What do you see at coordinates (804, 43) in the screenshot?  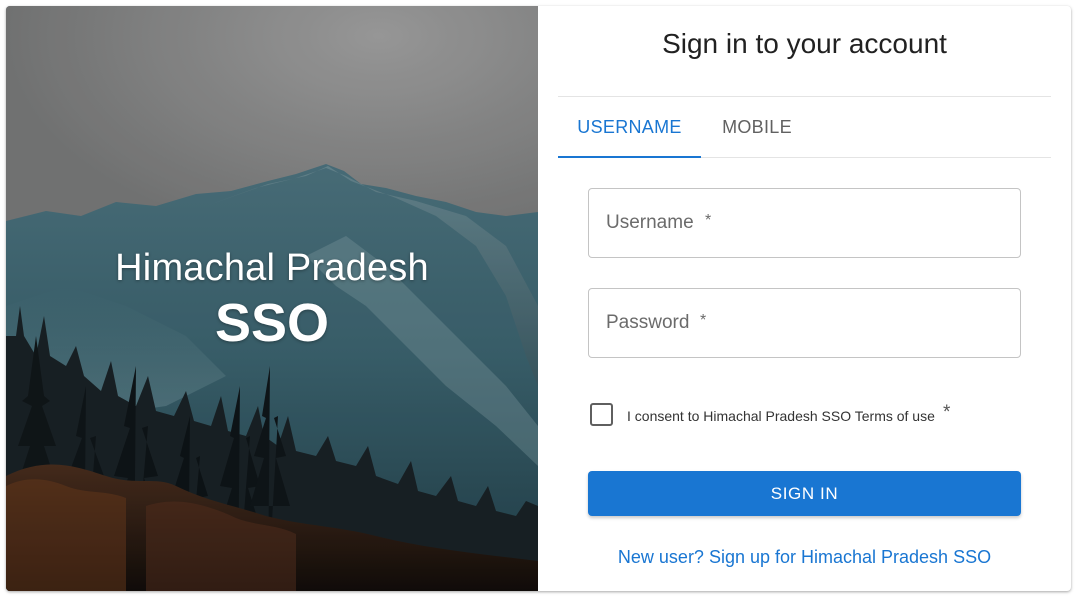 I see `form-title: Sign in to your account` at bounding box center [804, 43].